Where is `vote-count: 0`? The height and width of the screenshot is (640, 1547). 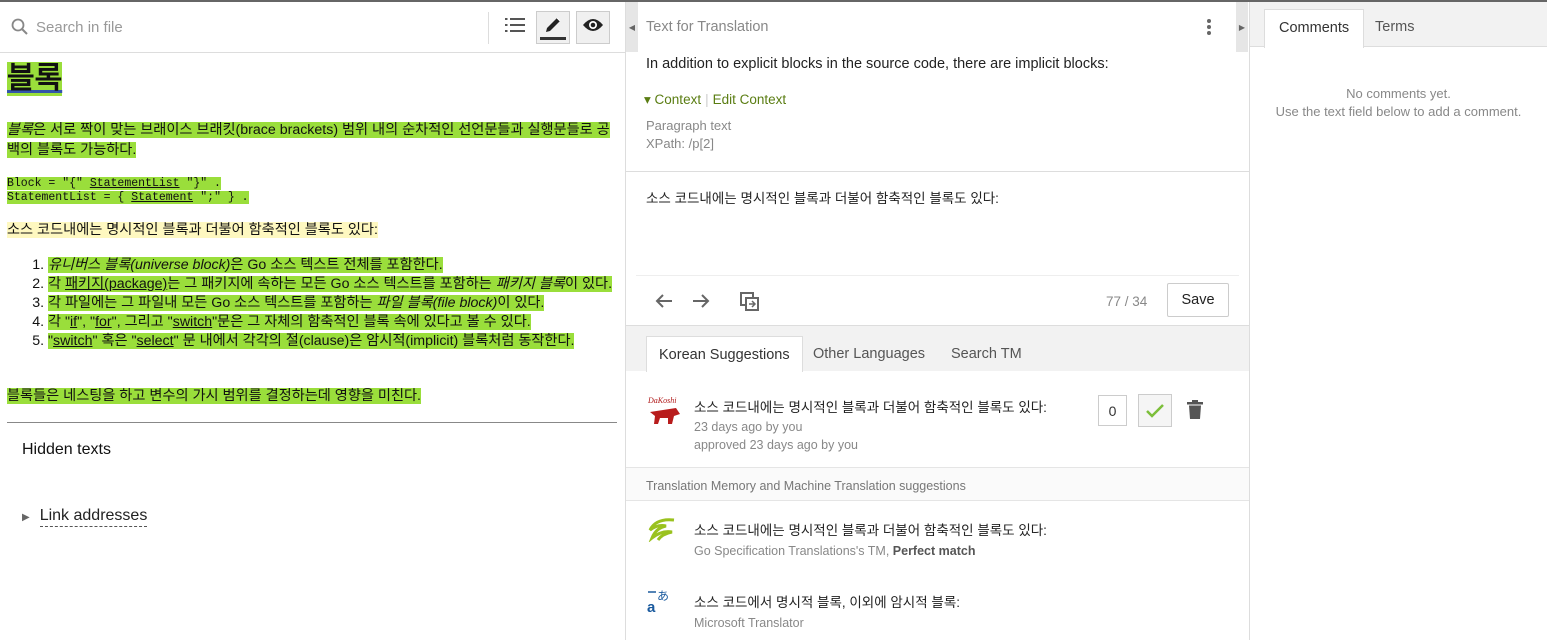 vote-count: 0 is located at coordinates (1112, 410).